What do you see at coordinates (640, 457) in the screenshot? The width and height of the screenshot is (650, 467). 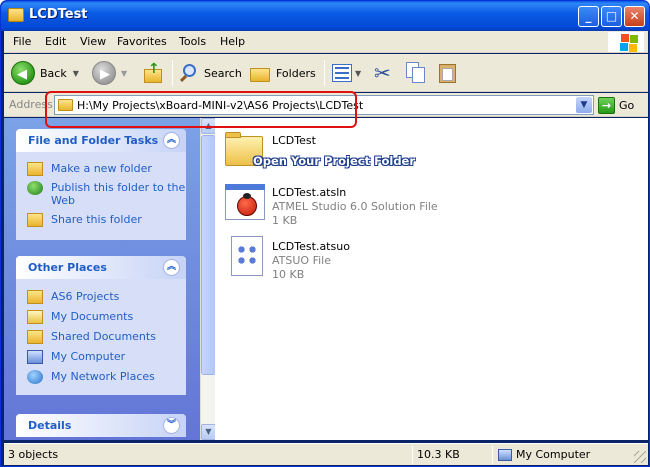 I see `resize-grip` at bounding box center [640, 457].